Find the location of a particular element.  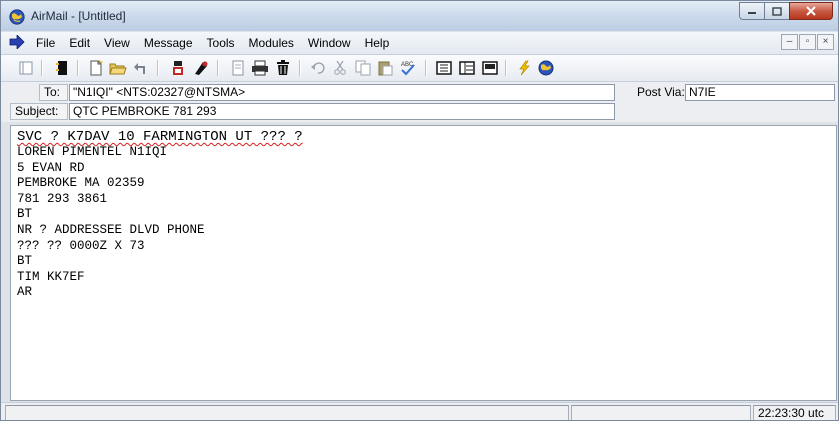

detail-view-icon is located at coordinates (467, 68).